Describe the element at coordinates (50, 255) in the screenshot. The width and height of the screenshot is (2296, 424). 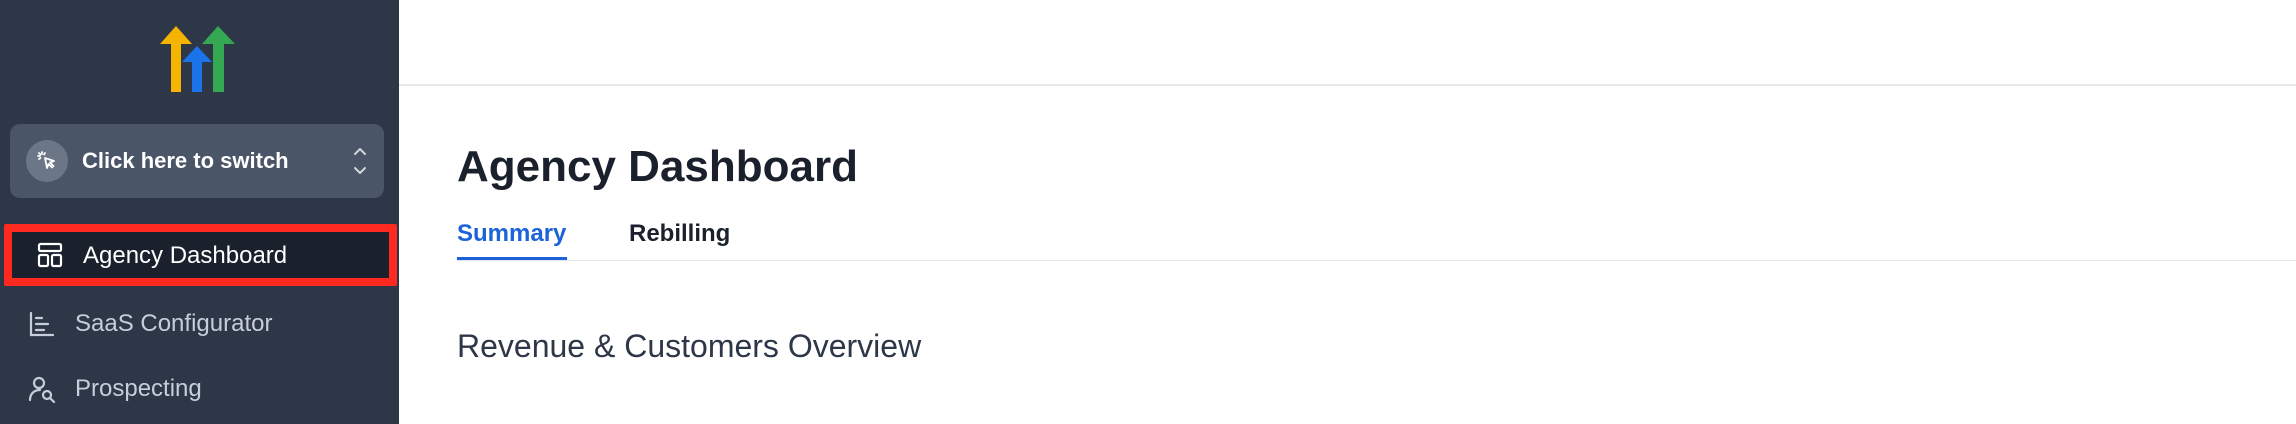
I see `layout-dashboard-icon` at that location.